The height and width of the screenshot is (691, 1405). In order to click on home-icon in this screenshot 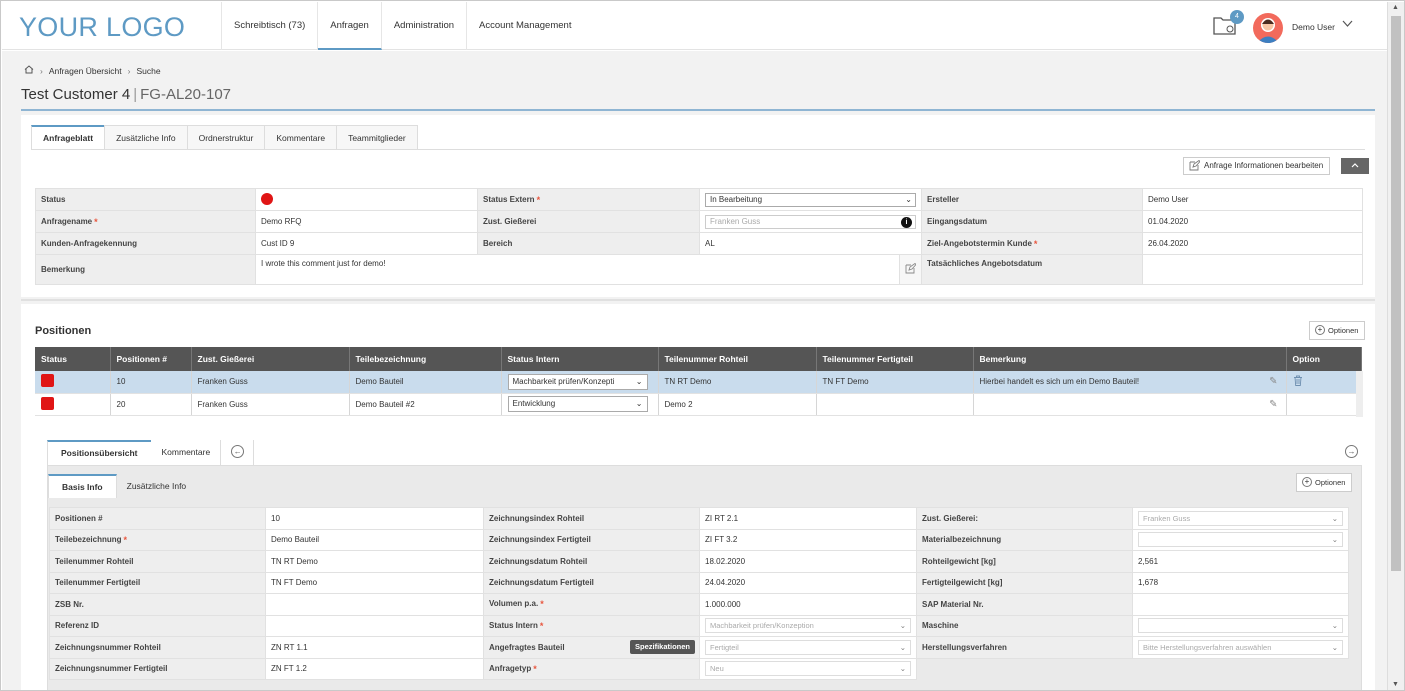, I will do `click(29, 70)`.